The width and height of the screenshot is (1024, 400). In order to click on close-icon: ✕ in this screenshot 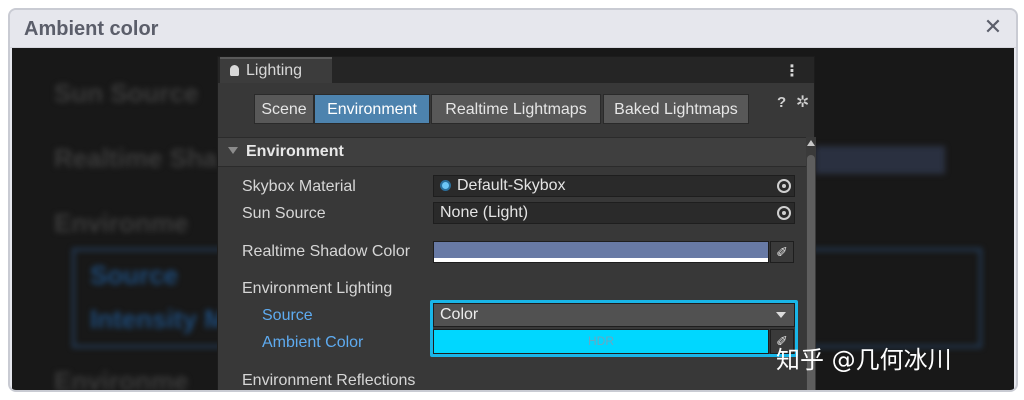, I will do `click(993, 27)`.